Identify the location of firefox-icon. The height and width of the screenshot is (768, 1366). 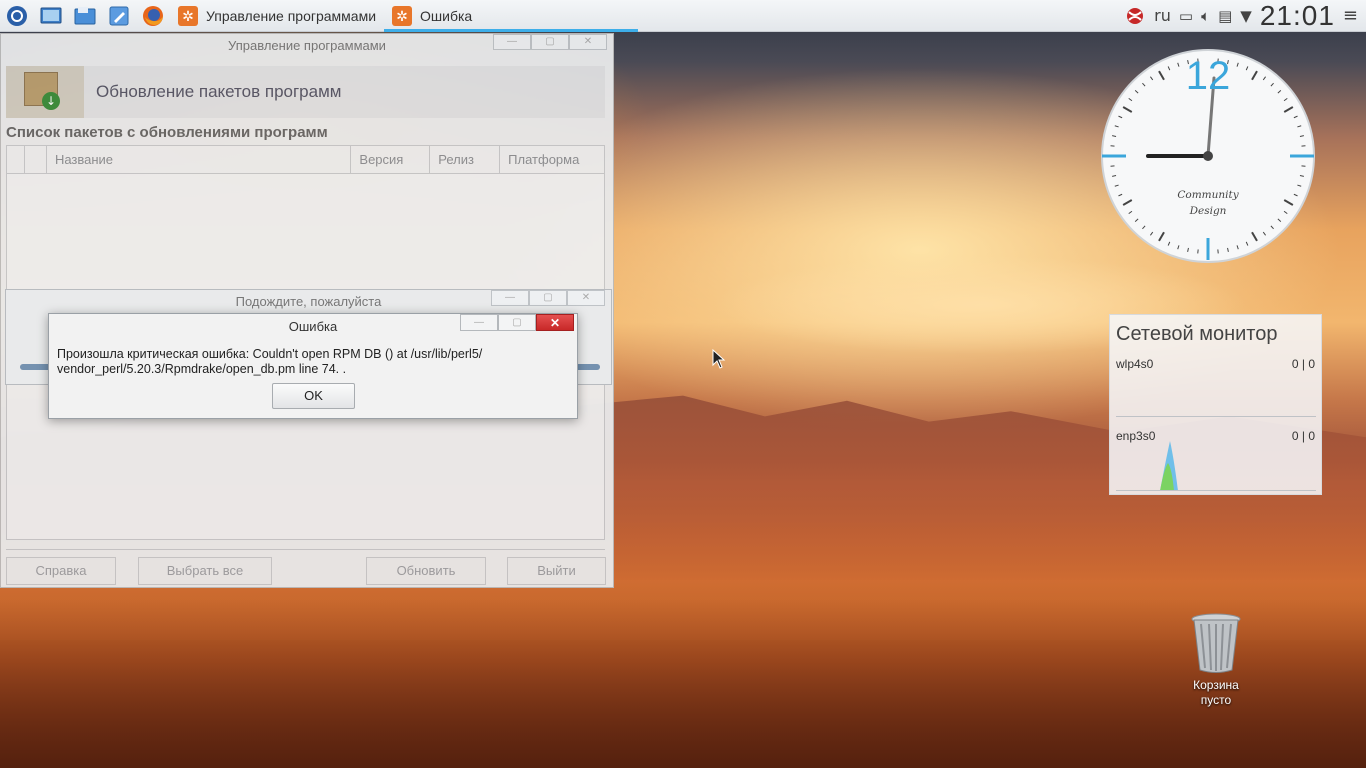
(153, 15).